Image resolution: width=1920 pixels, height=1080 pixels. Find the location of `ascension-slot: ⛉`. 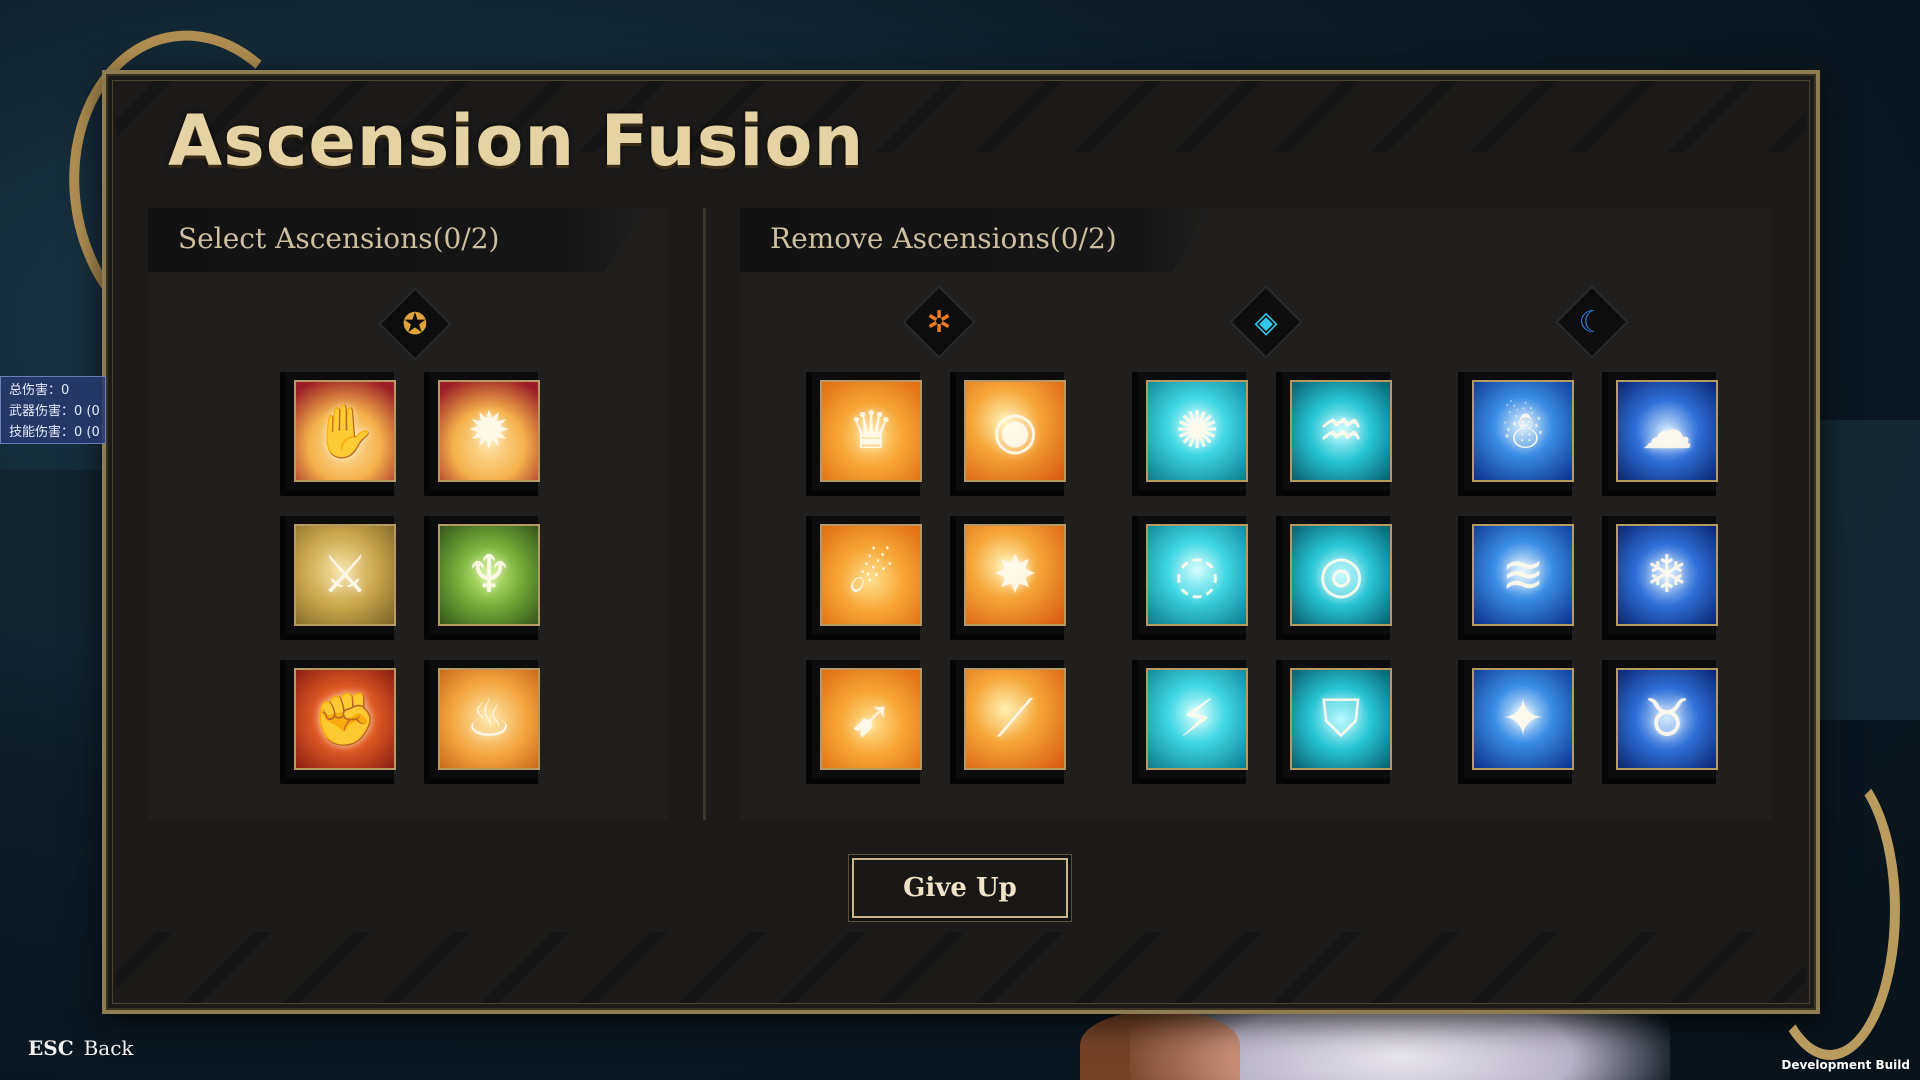

ascension-slot: ⛉ is located at coordinates (1334, 722).